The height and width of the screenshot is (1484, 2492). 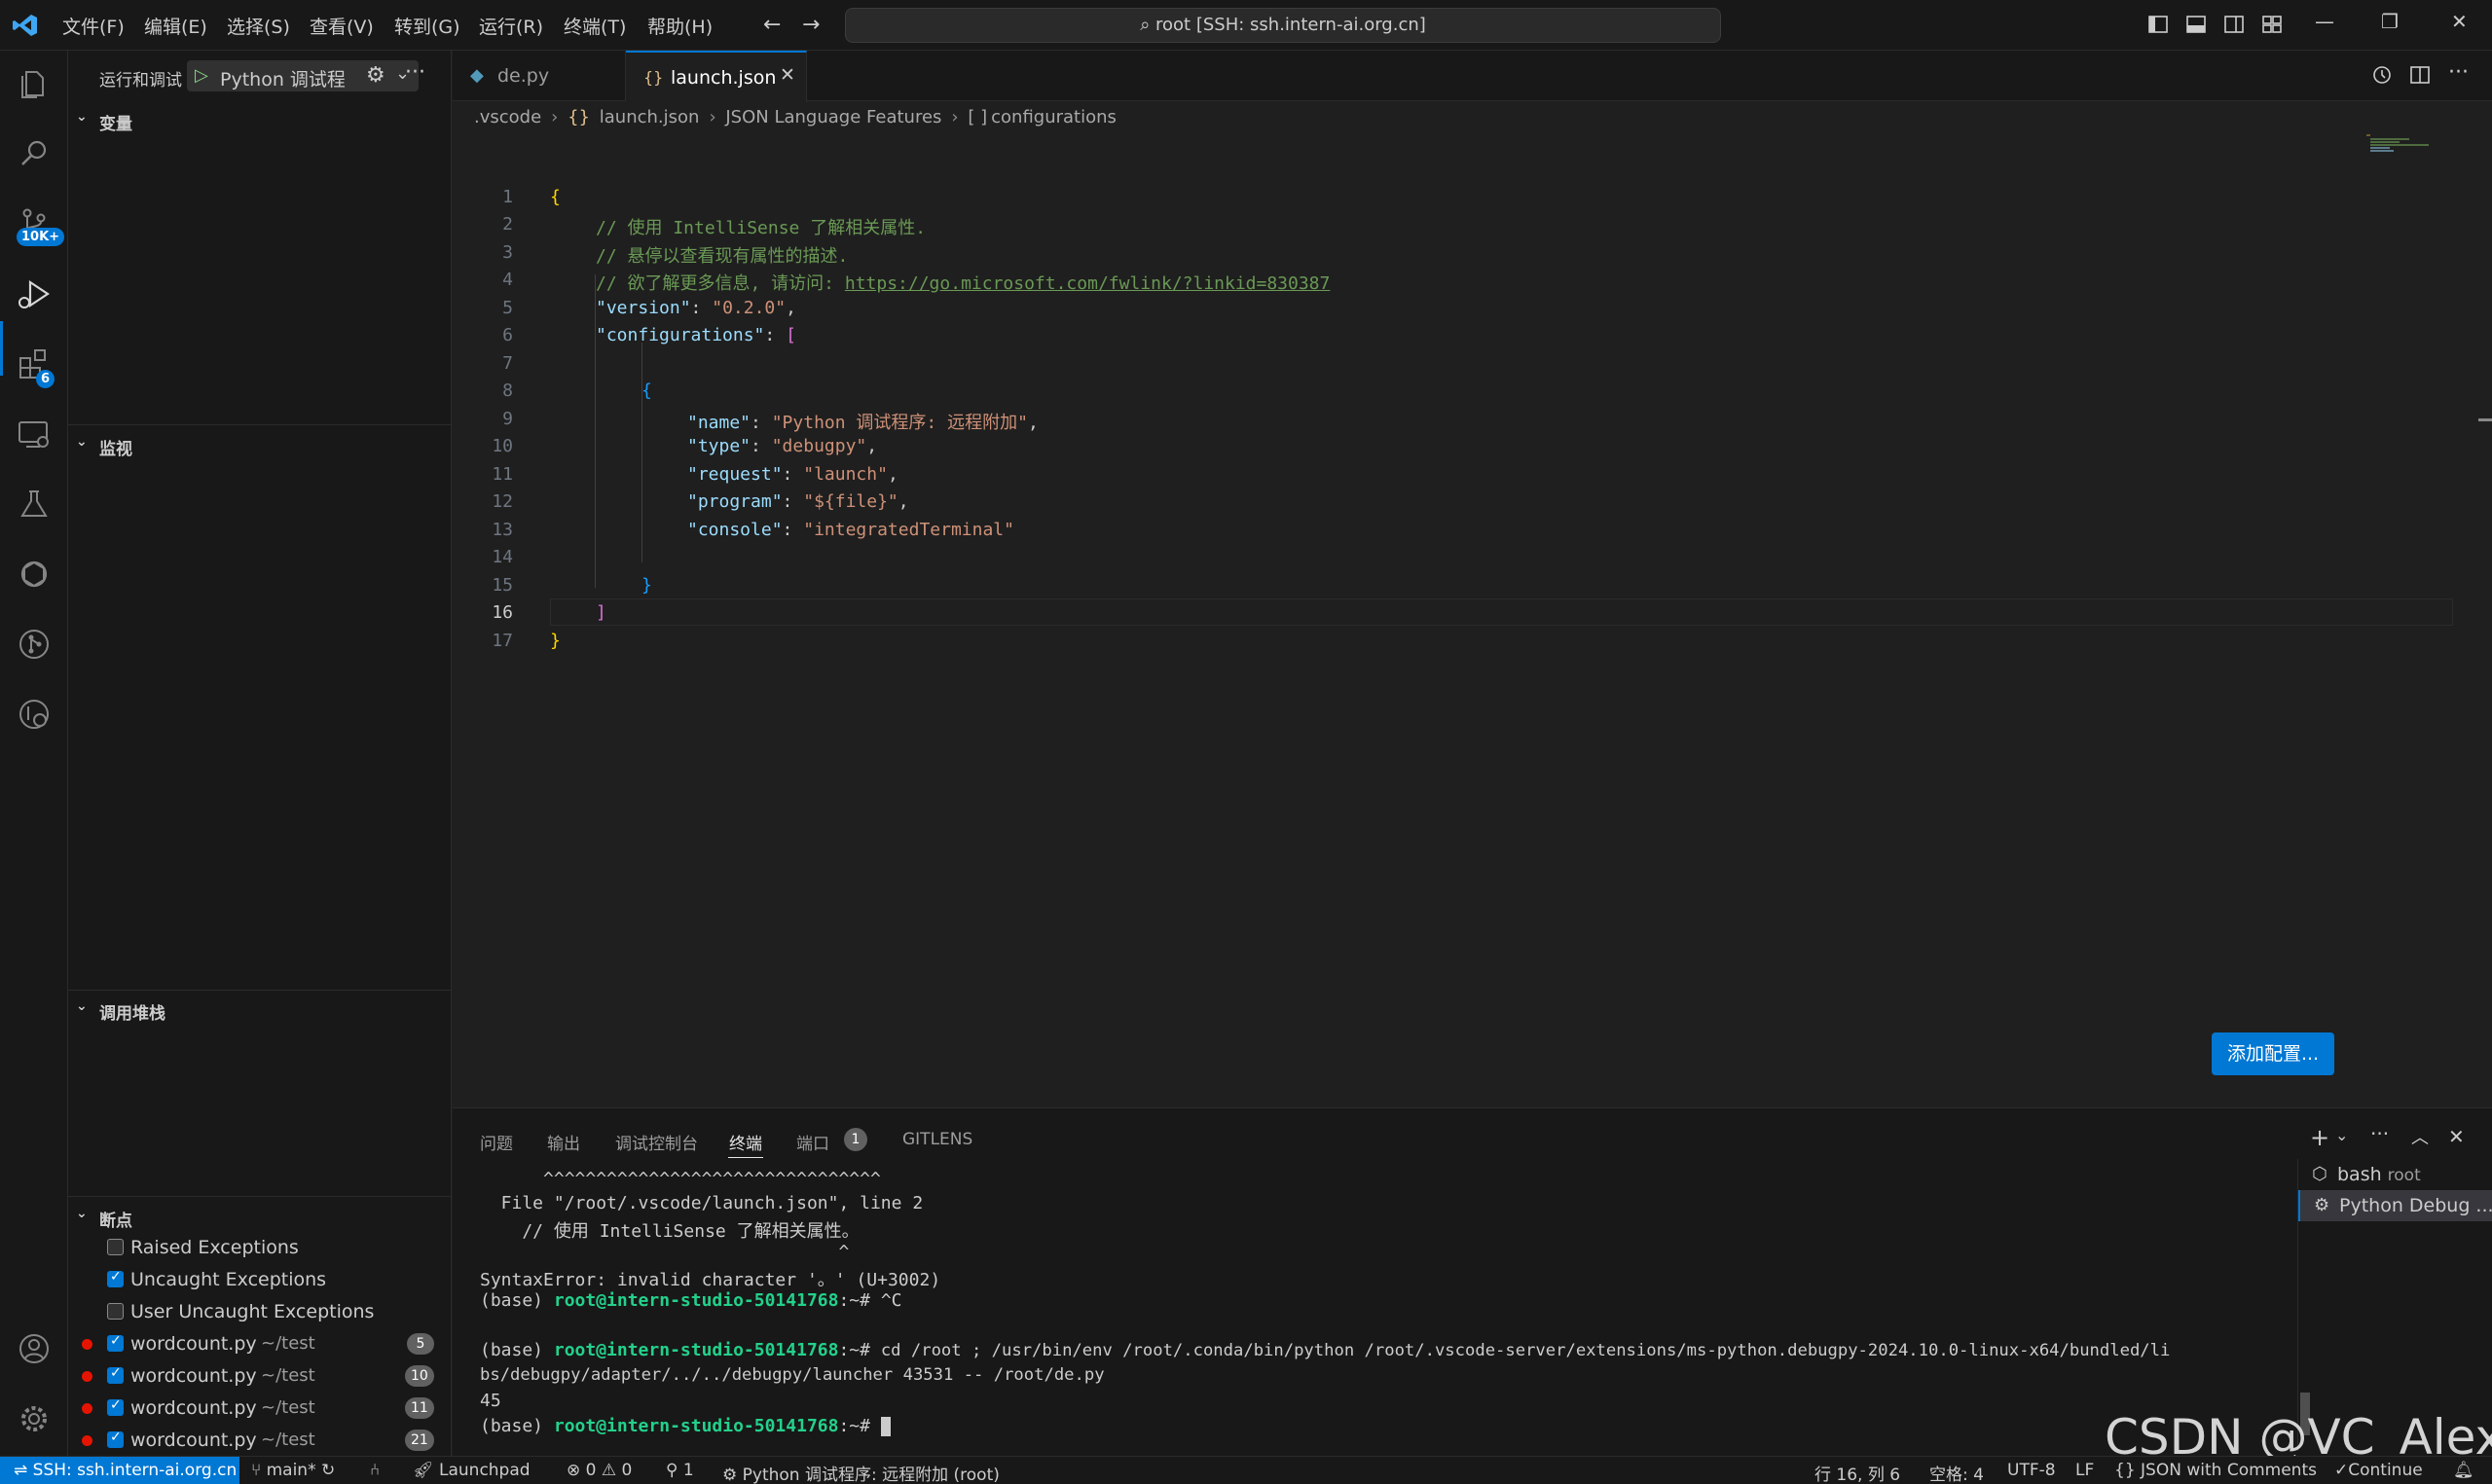 What do you see at coordinates (595, 26) in the screenshot?
I see `menu-terminal: 终端(T)` at bounding box center [595, 26].